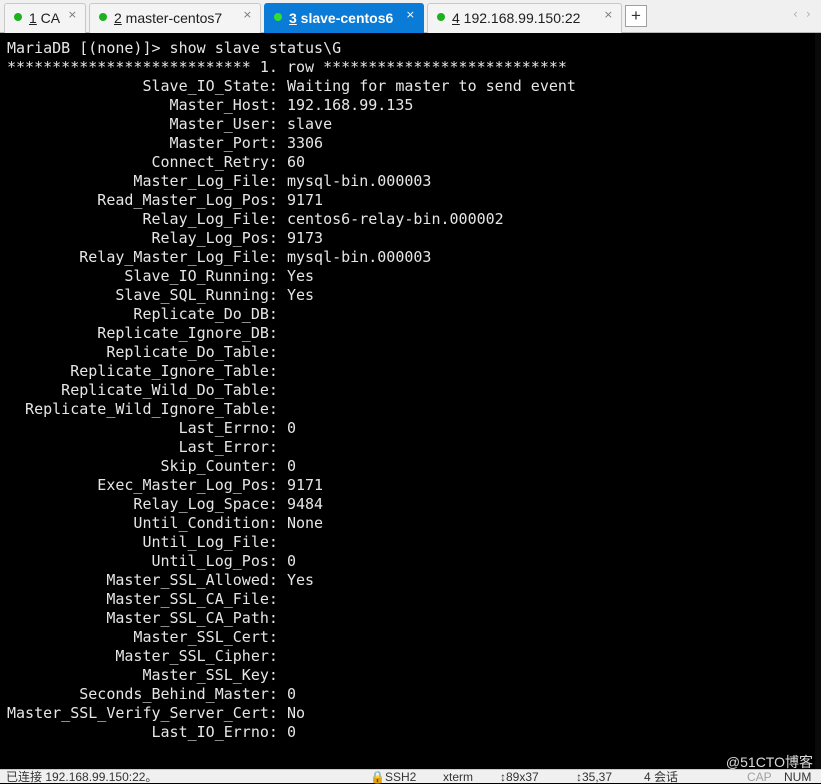 The image size is (821, 784). Describe the element at coordinates (431, 86) in the screenshot. I see `status-field-value: Waiting for master to send event` at that location.